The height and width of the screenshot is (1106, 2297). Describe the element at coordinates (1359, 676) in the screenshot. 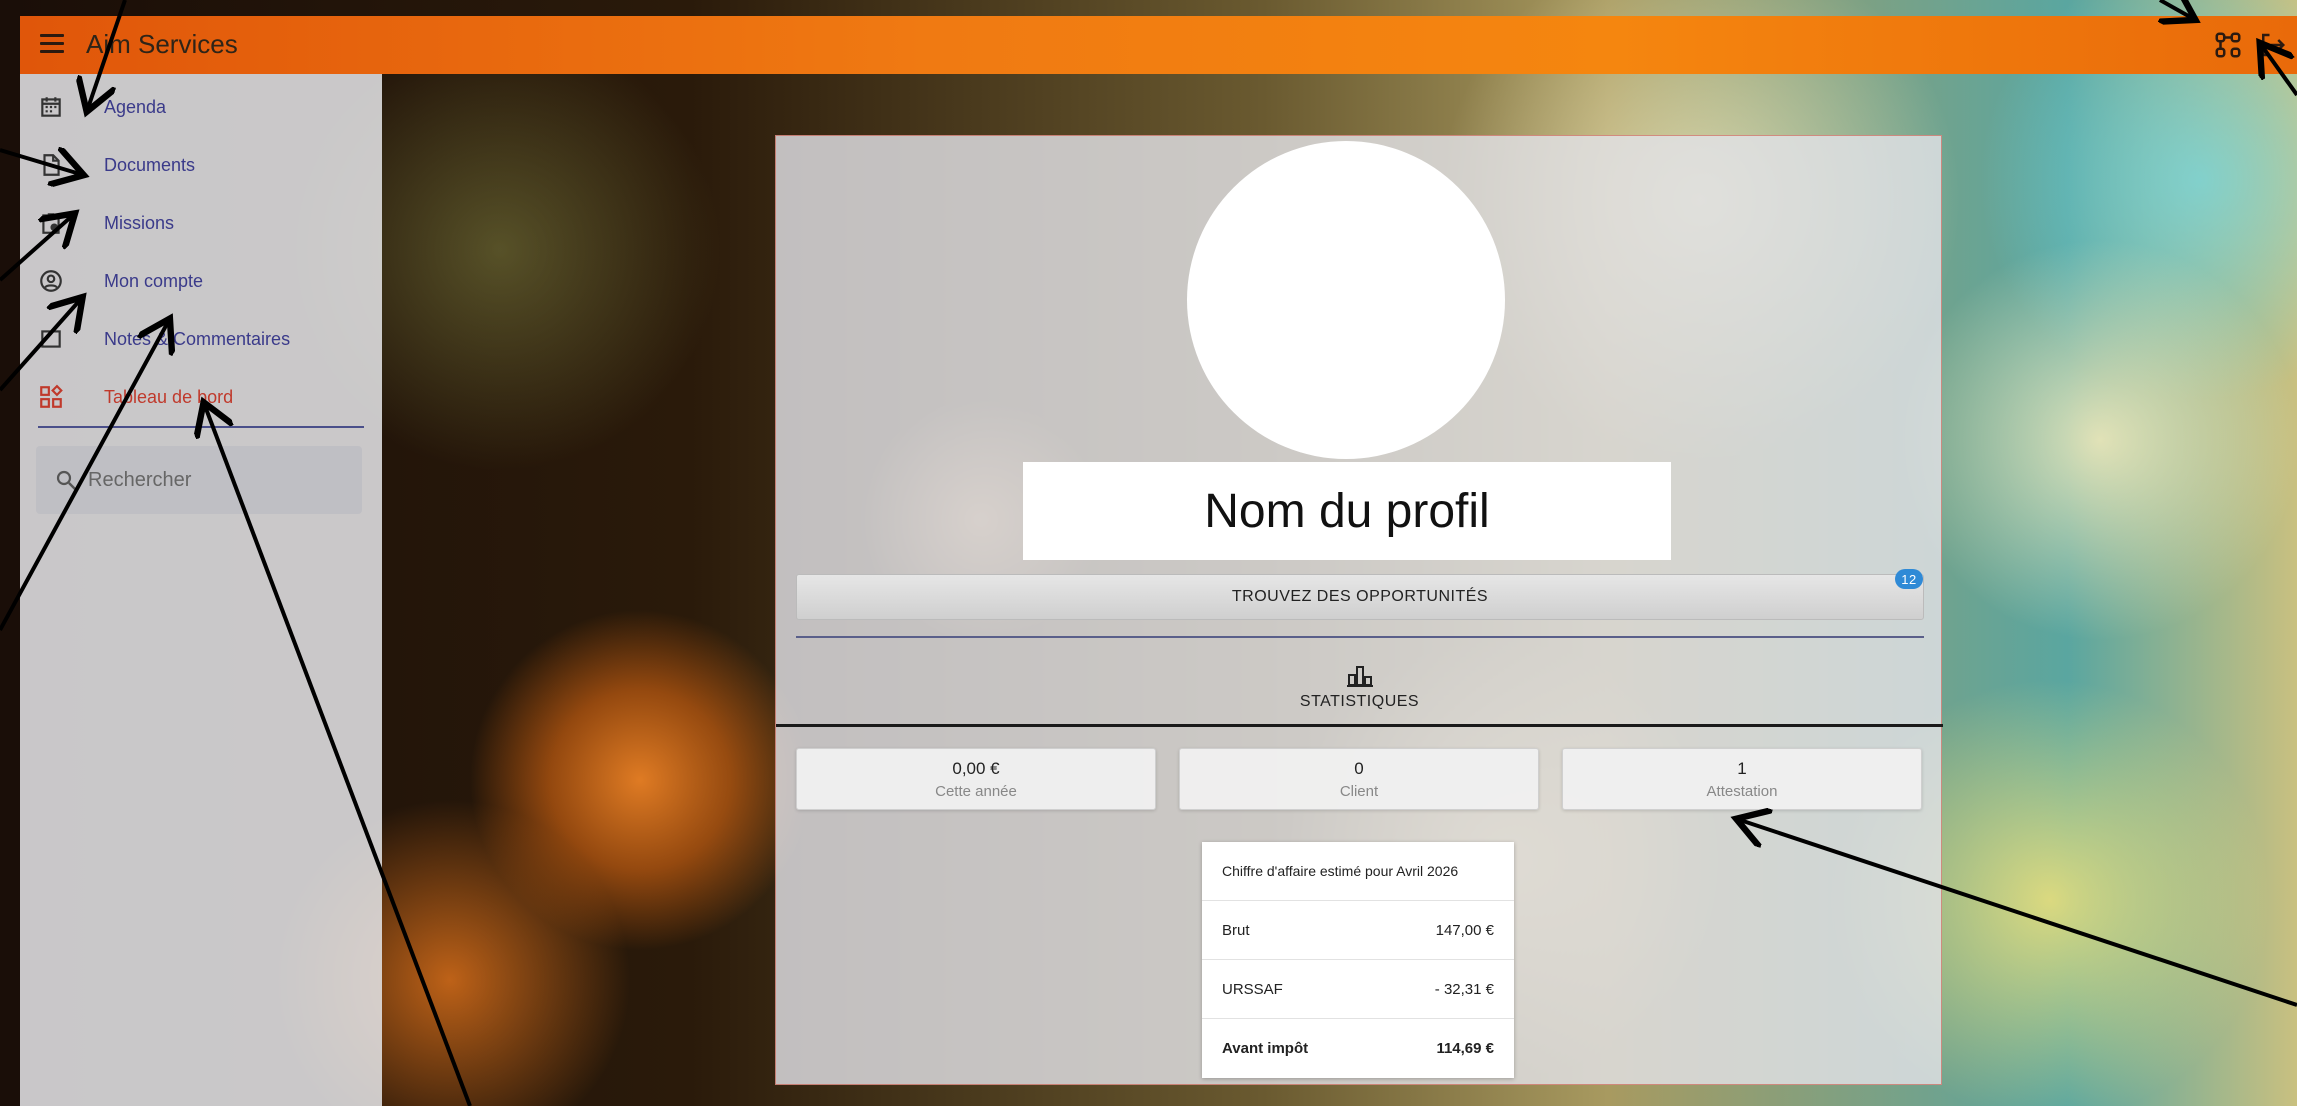

I see `bar-chart-icon` at that location.